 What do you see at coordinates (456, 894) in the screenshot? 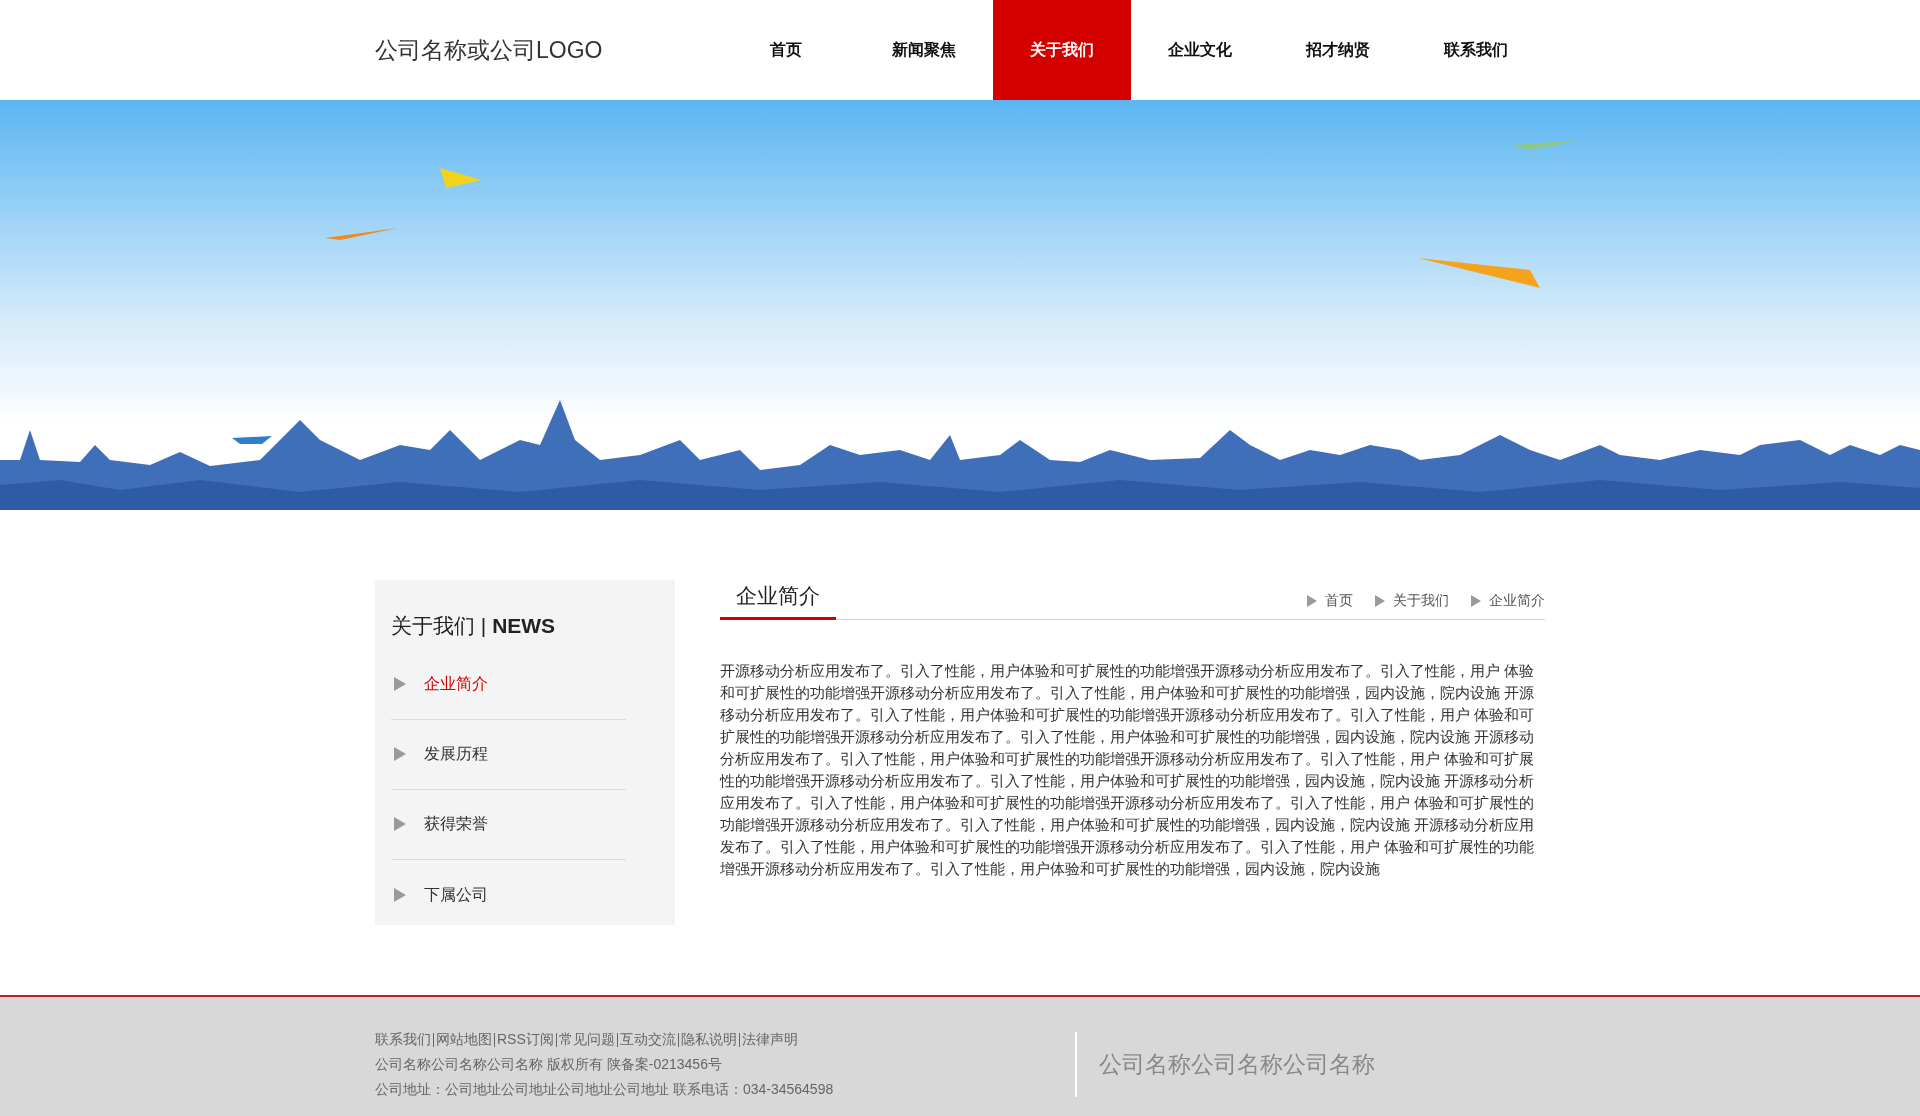
I see `sidebar-link: 下属公司` at bounding box center [456, 894].